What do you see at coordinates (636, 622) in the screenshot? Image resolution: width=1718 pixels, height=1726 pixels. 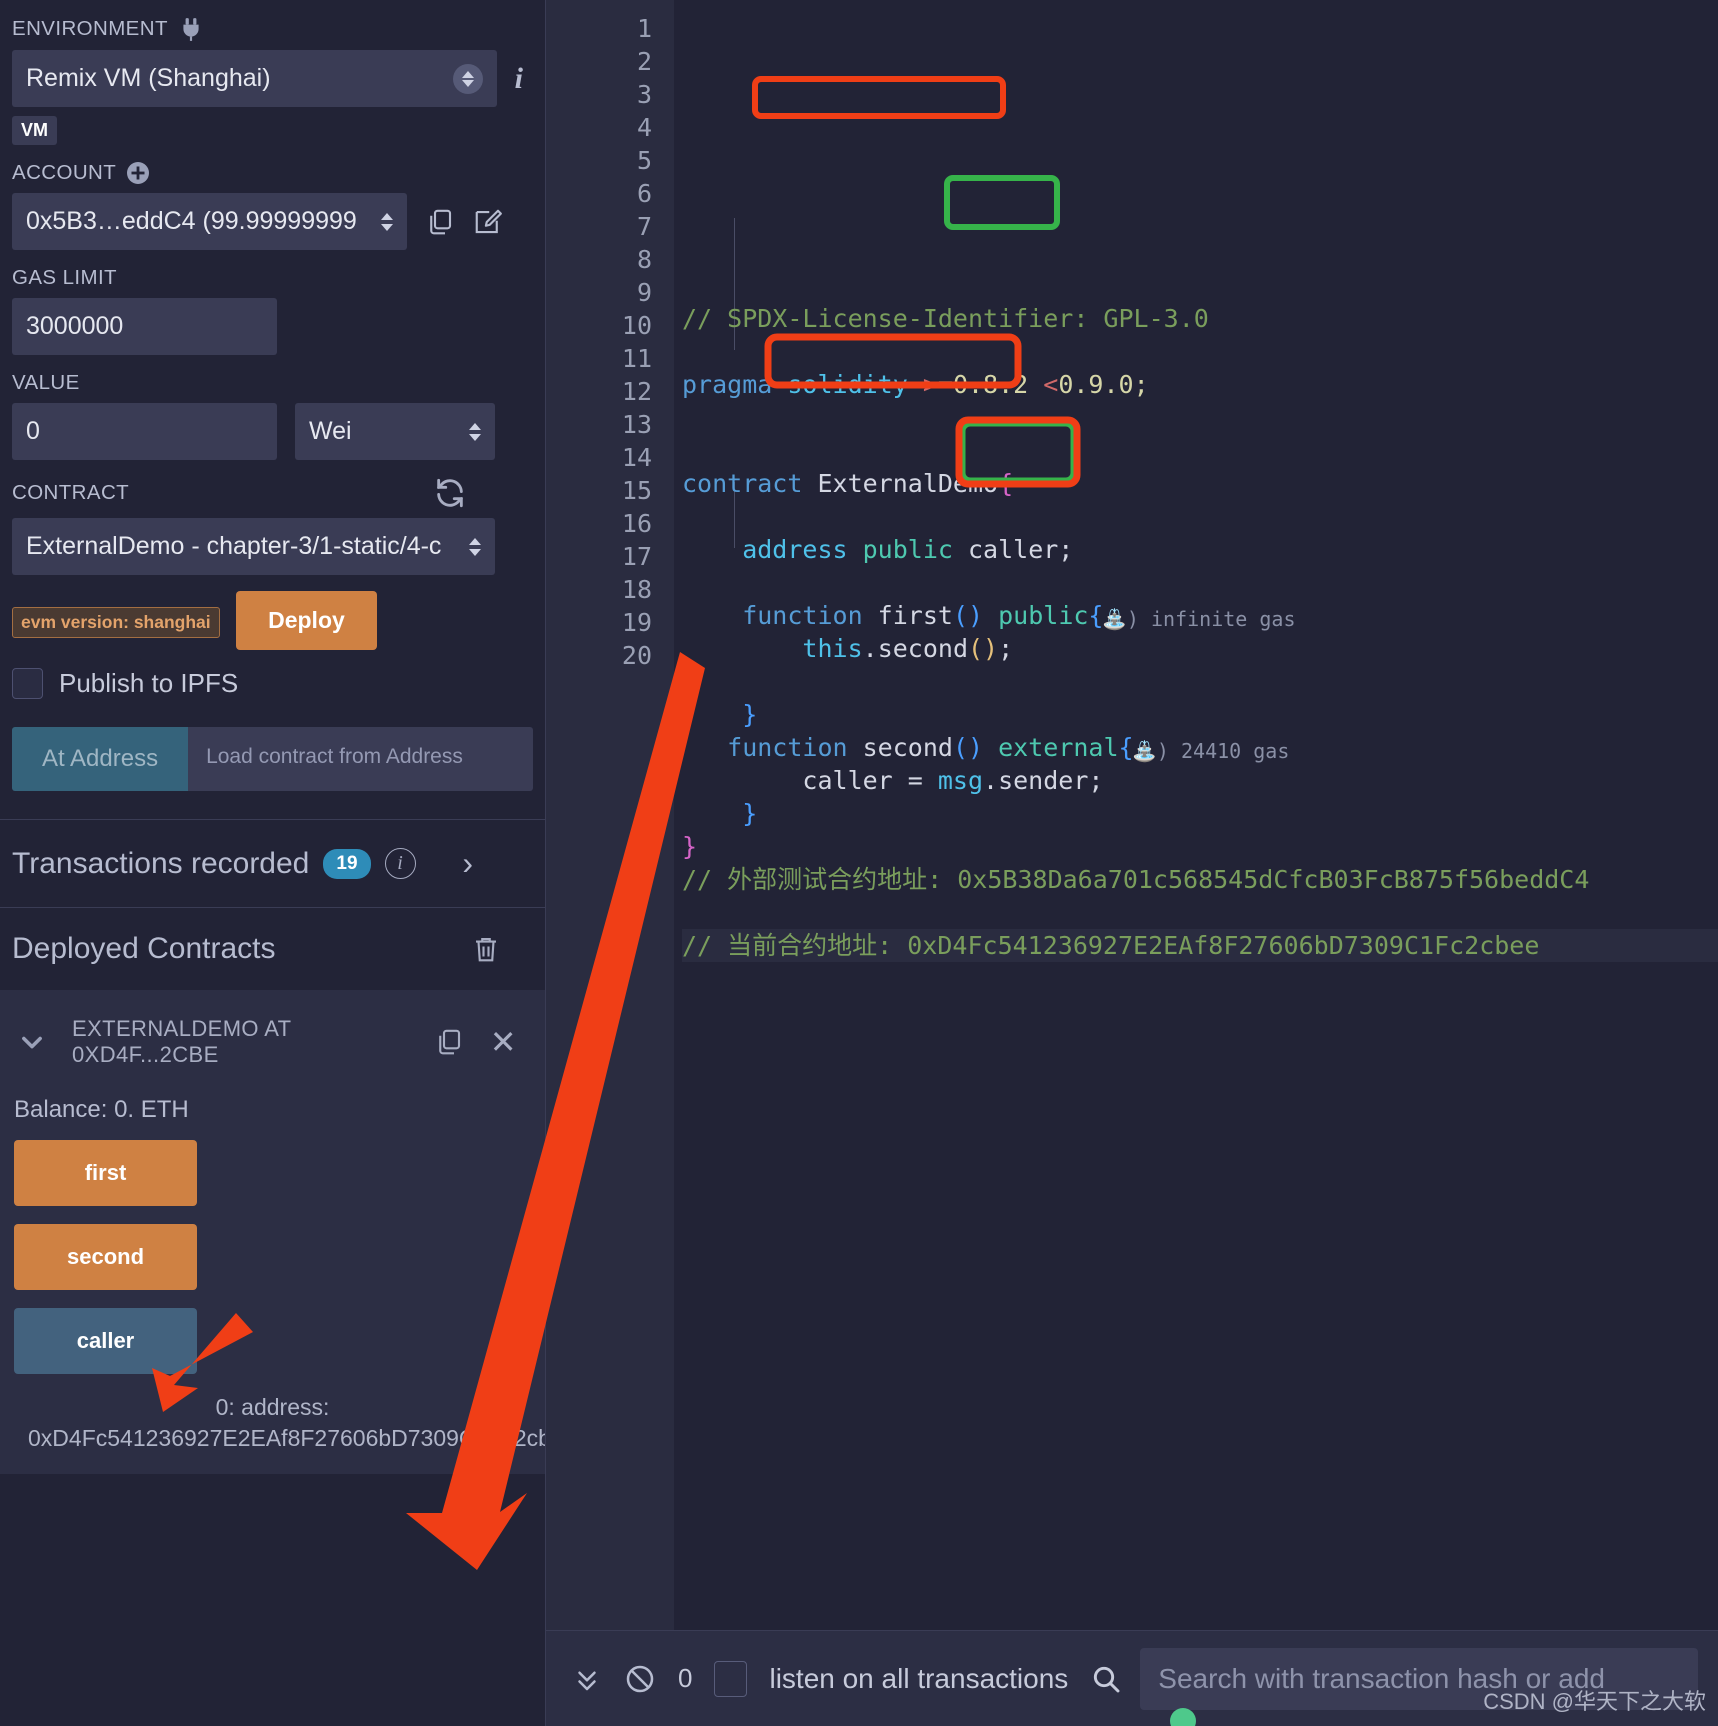 I see `line-number: 19` at bounding box center [636, 622].